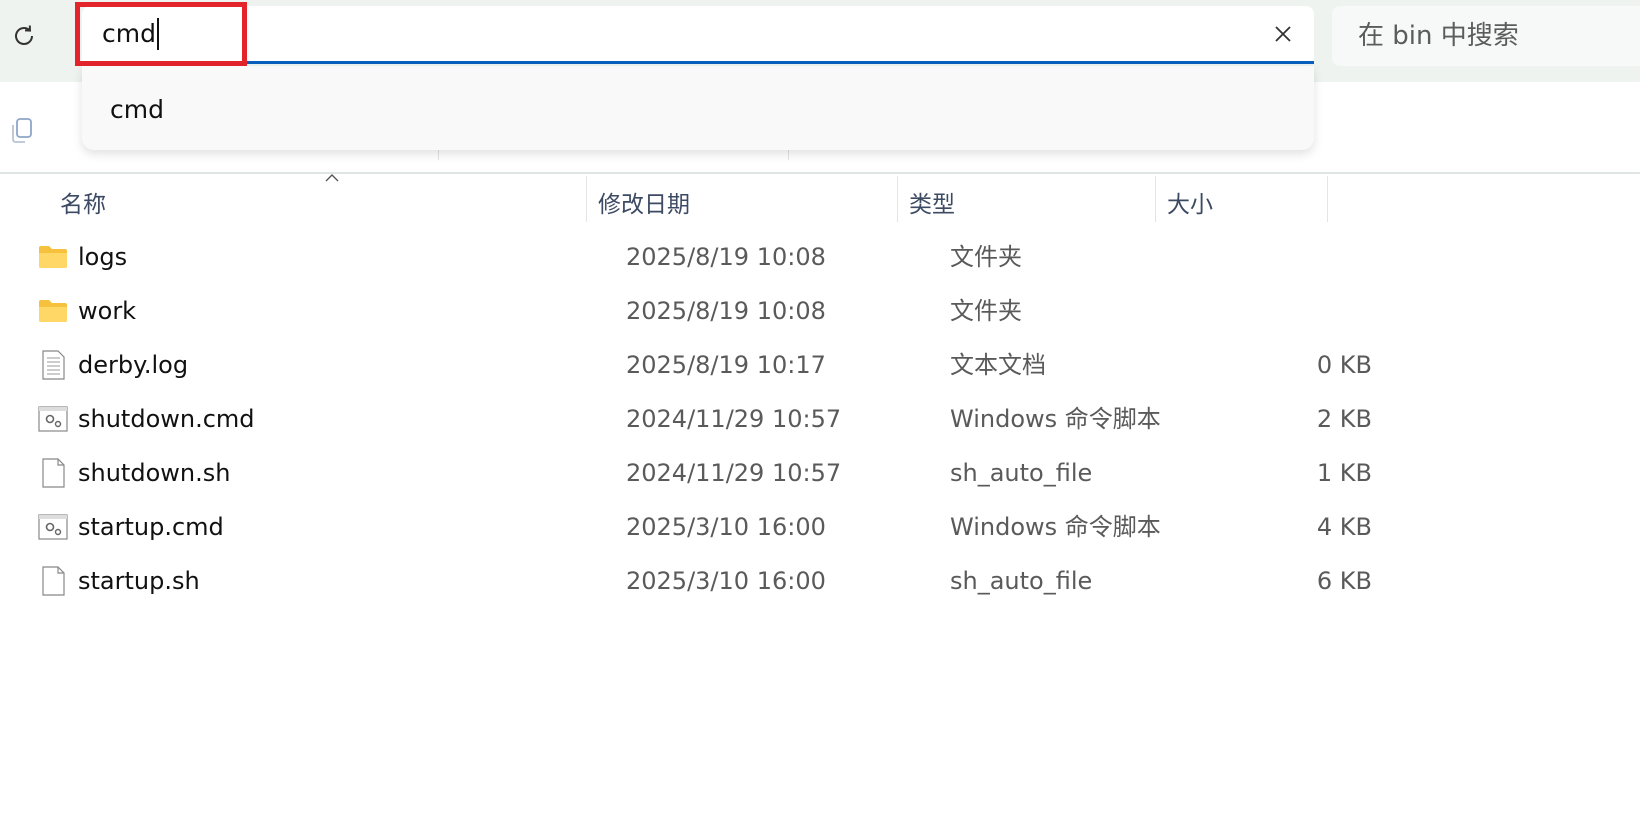 The image size is (1640, 818). Describe the element at coordinates (83, 205) in the screenshot. I see `column-header-name: 名称` at that location.